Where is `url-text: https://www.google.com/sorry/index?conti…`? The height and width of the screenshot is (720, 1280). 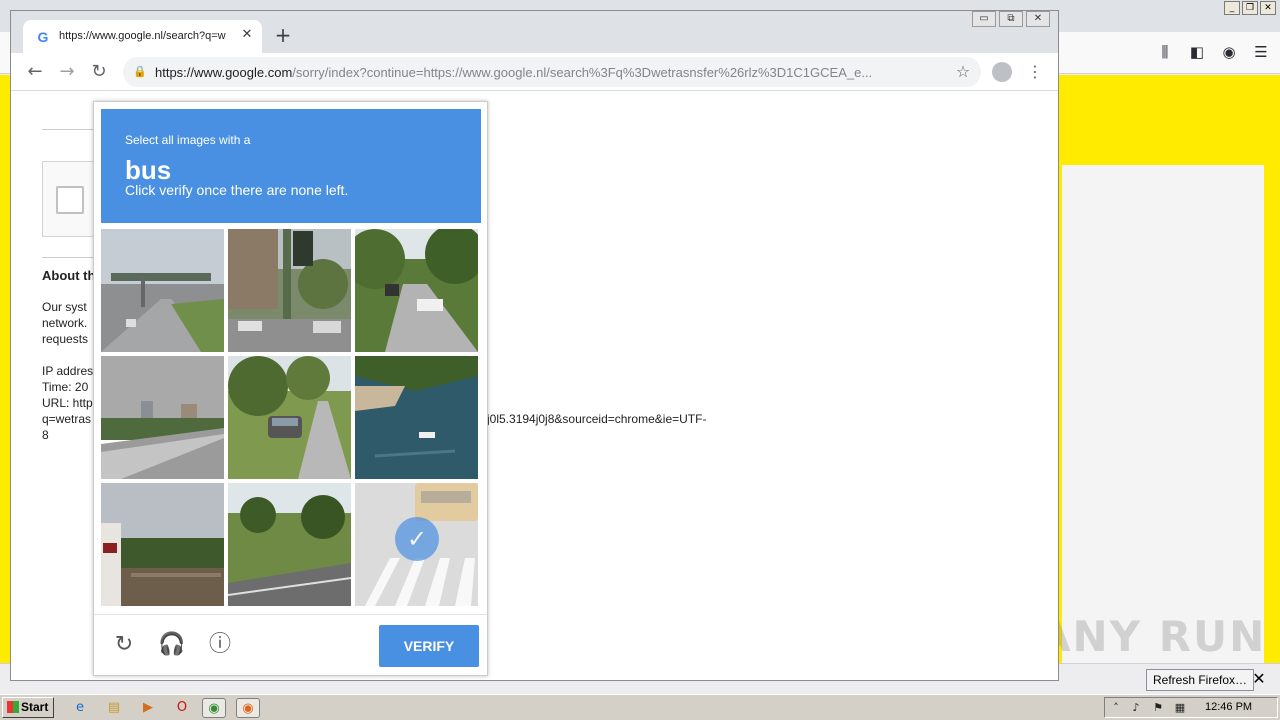 url-text: https://www.google.com/sorry/index?conti… is located at coordinates (549, 72).